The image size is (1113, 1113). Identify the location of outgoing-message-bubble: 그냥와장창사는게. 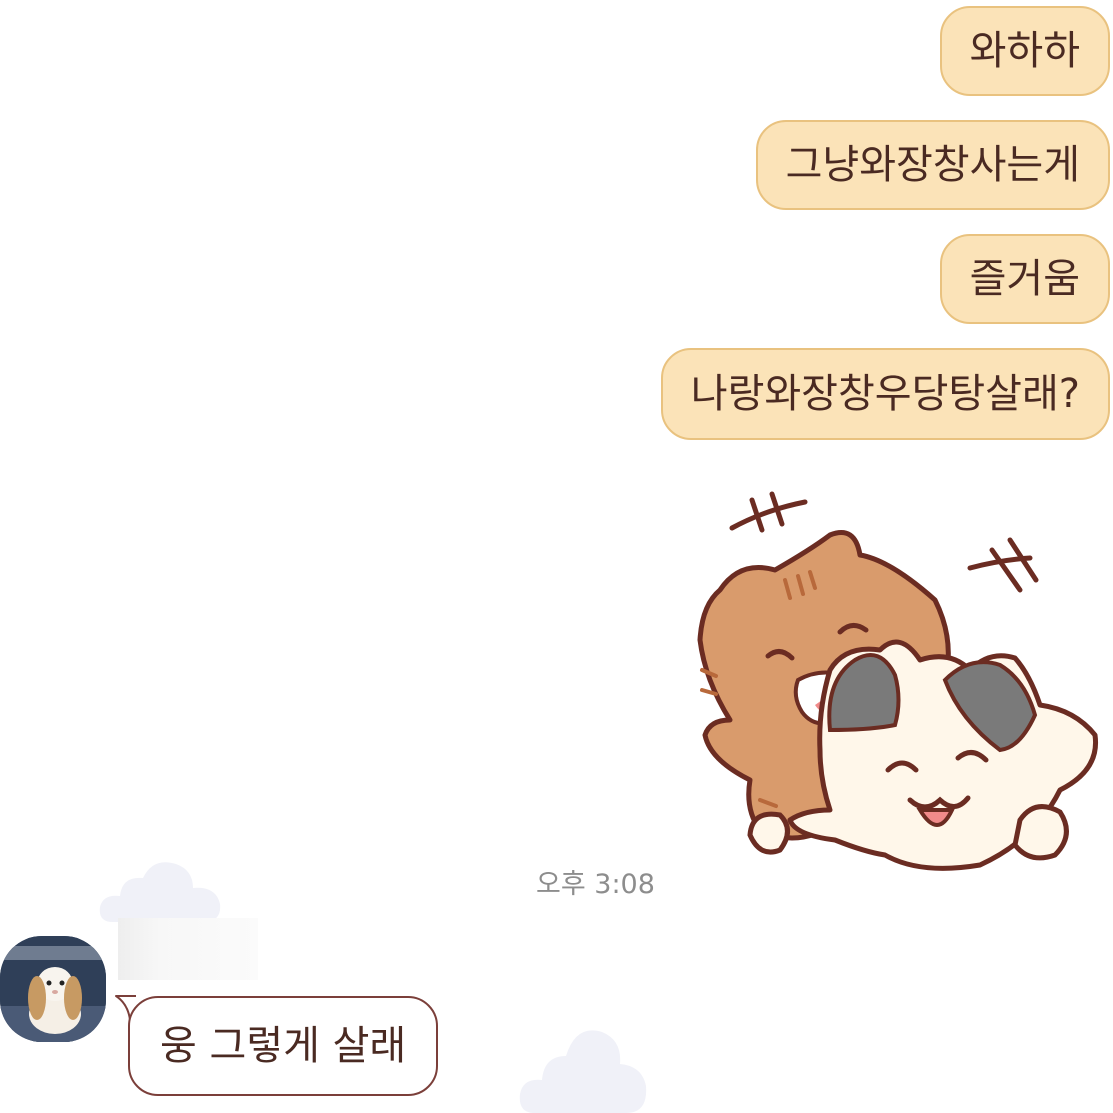
(932, 165).